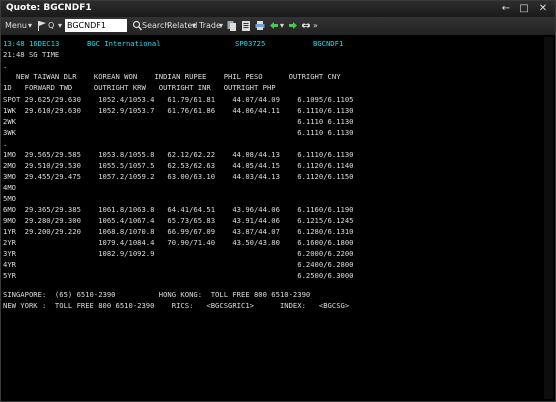 The image size is (556, 402). I want to click on table-row: 4MO, so click(9, 187).